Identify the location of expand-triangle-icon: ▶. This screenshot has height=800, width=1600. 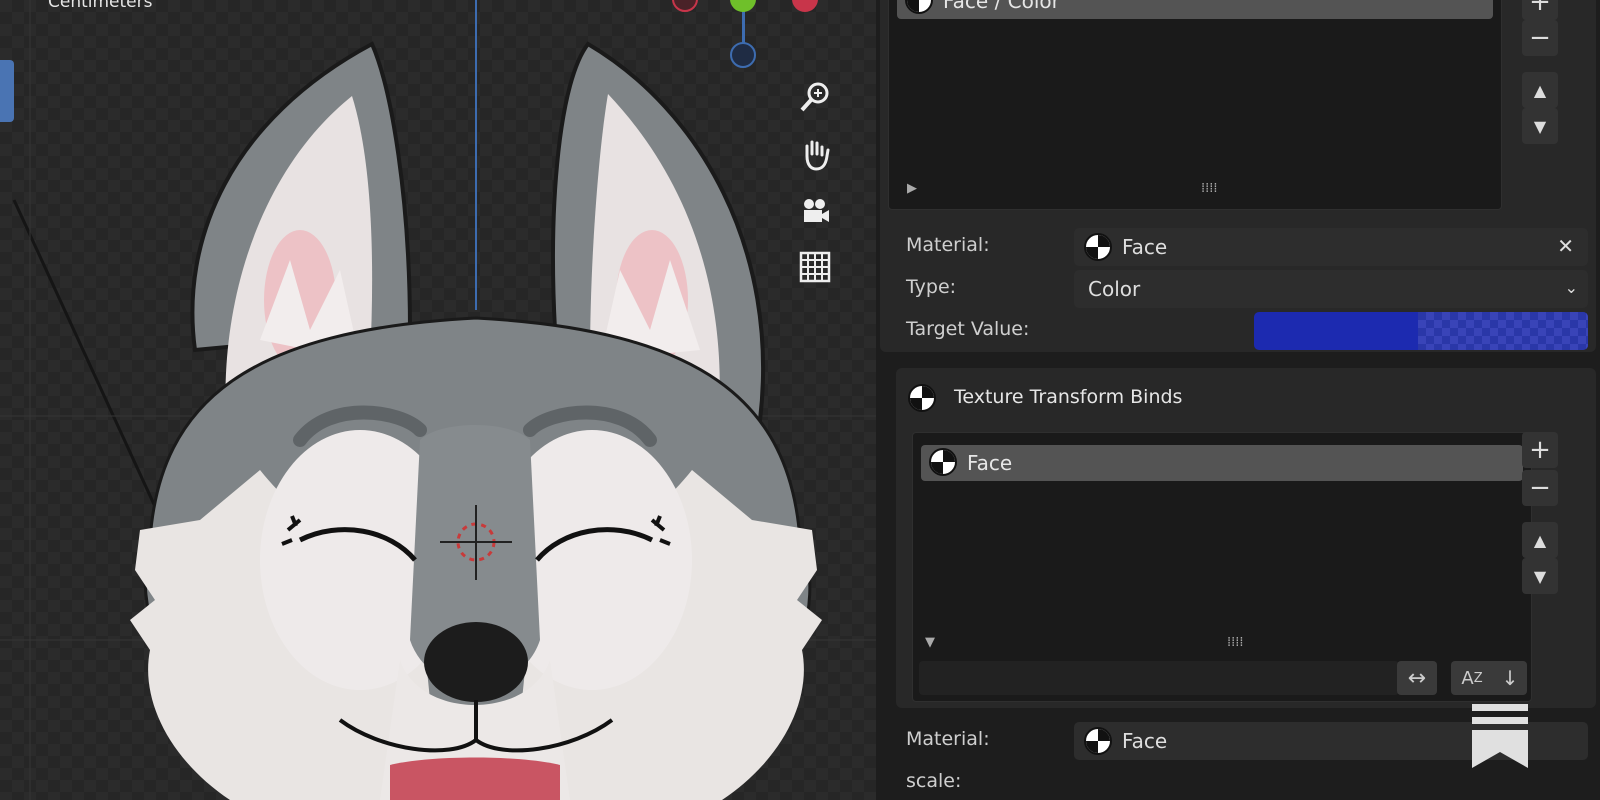
(912, 188).